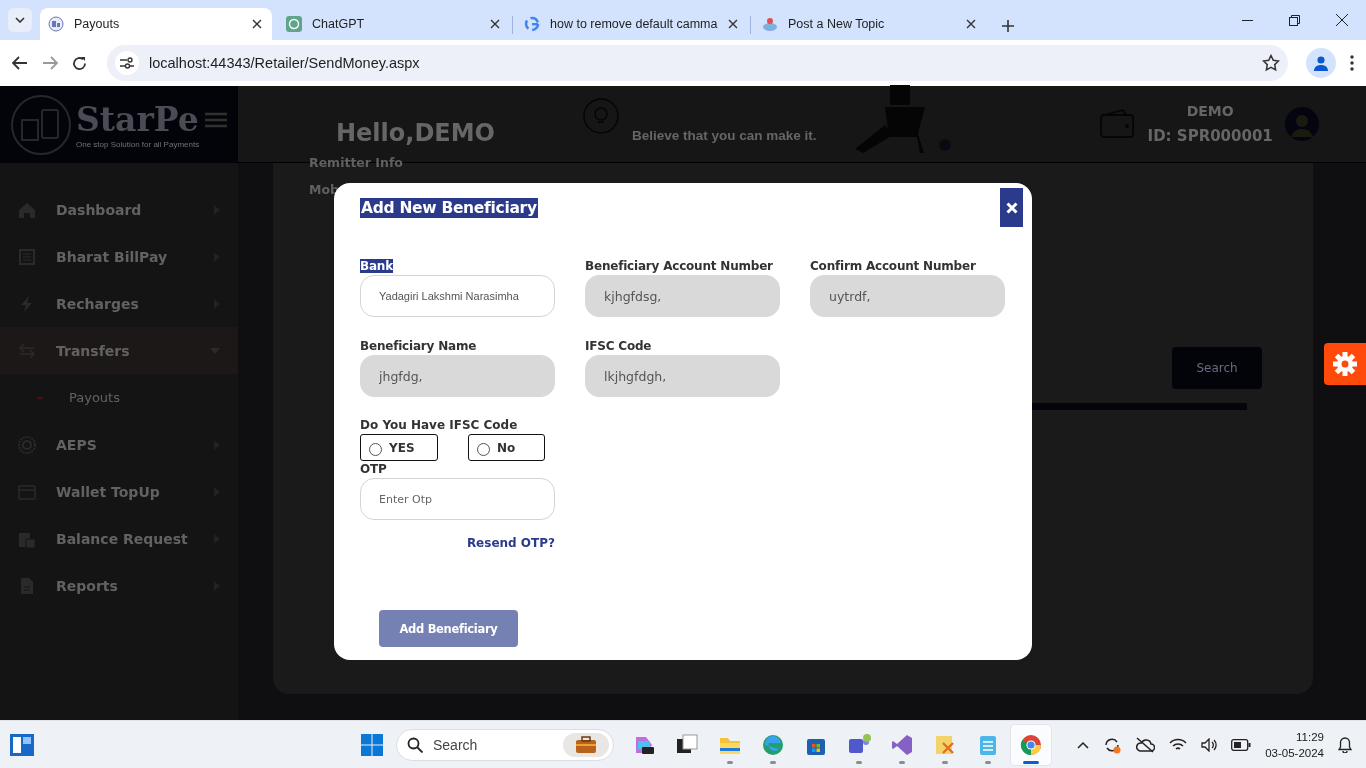 This screenshot has width=1366, height=768. What do you see at coordinates (1294, 20) in the screenshot?
I see `restore-icon` at bounding box center [1294, 20].